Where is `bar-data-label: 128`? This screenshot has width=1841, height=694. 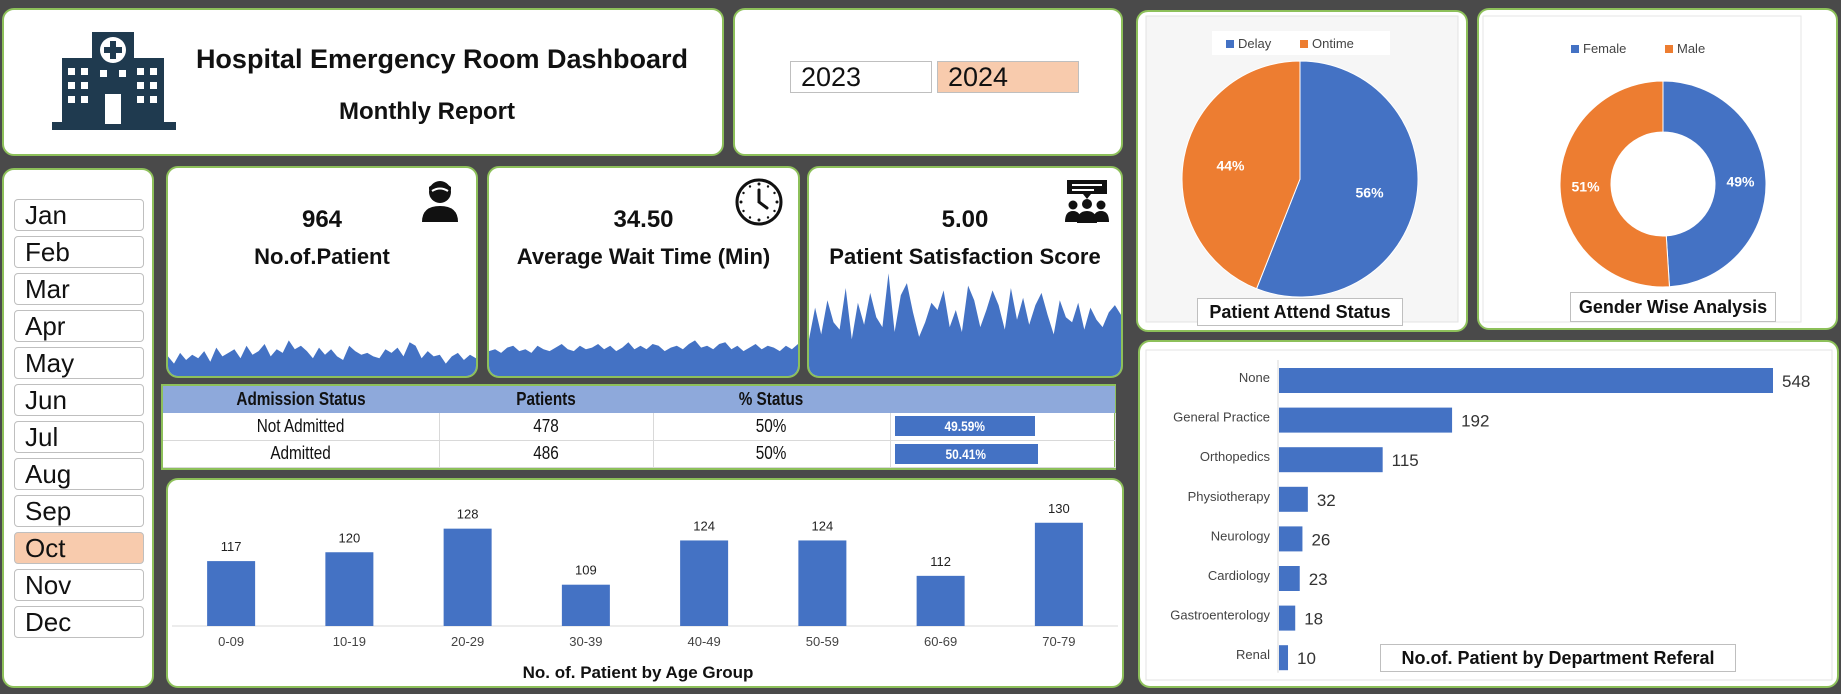
bar-data-label: 128 is located at coordinates (468, 514).